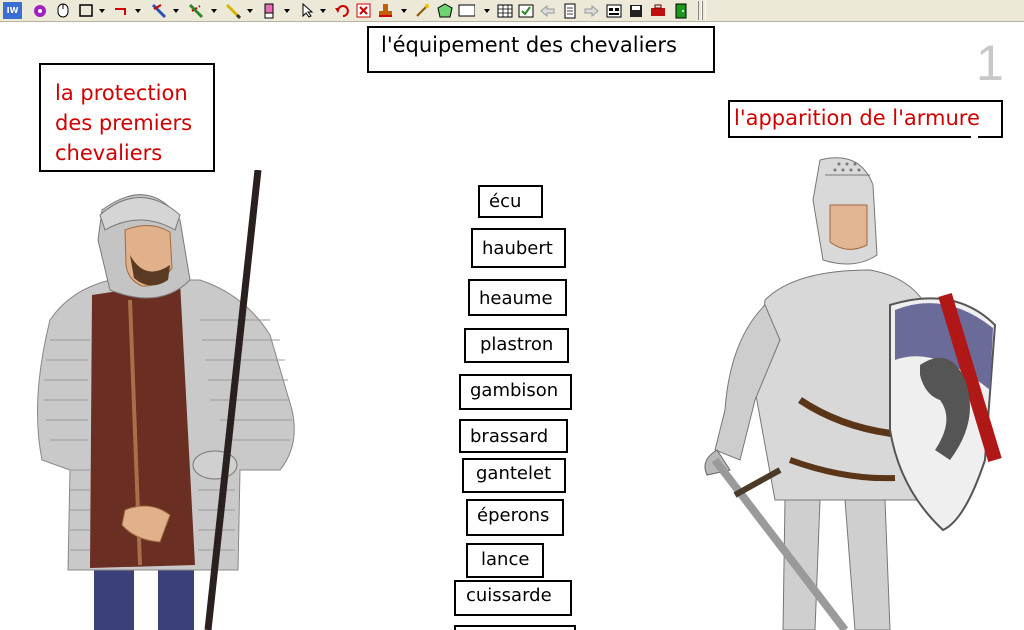  What do you see at coordinates (268, 10) in the screenshot?
I see `eraser-icon` at bounding box center [268, 10].